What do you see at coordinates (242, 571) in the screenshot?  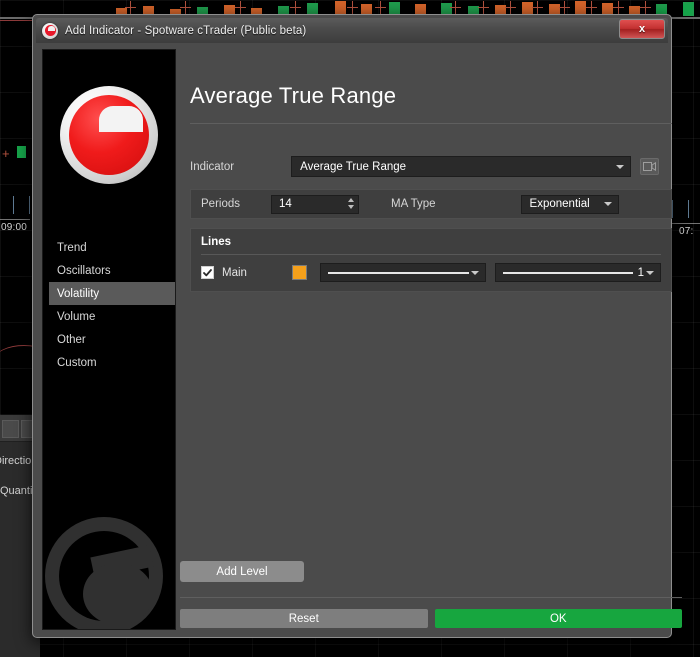 I see `add-level-button: Add Level` at bounding box center [242, 571].